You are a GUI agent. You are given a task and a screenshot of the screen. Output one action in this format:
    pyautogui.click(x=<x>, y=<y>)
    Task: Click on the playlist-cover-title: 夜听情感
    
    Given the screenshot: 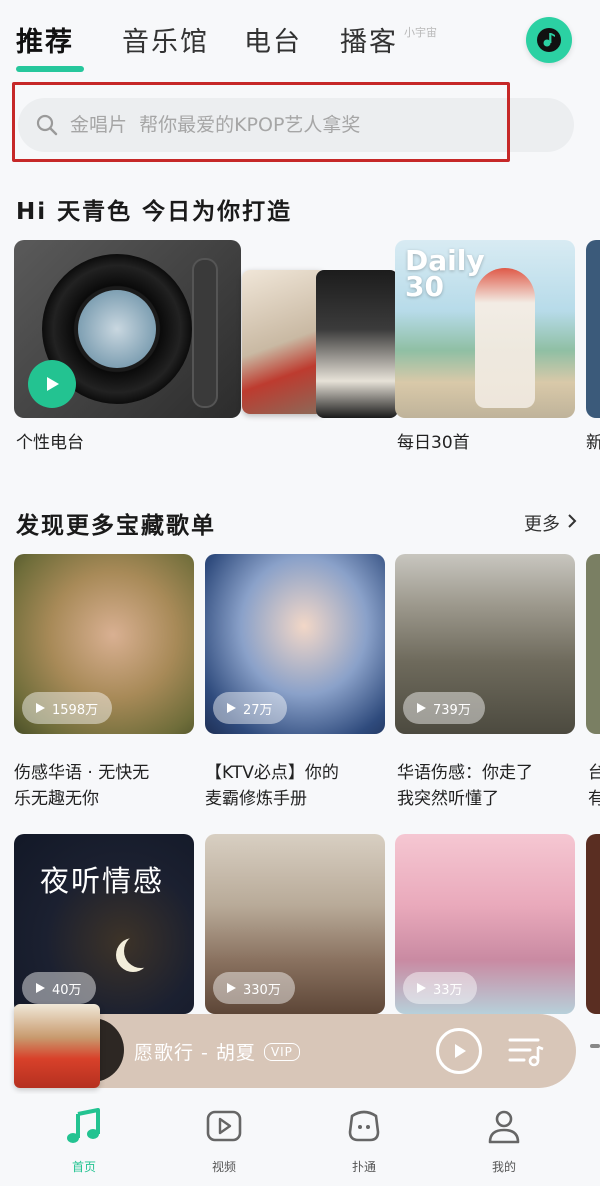 What is the action you would take?
    pyautogui.click(x=102, y=881)
    